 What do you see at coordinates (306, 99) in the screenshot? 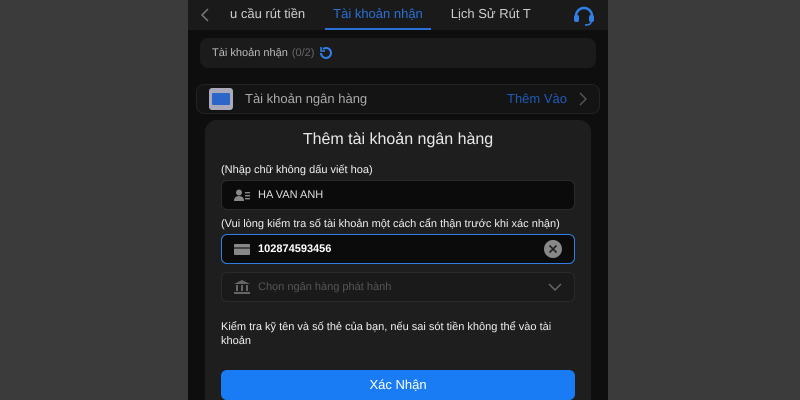
I see `bank-account-label: Tài khoản ngân hàng` at bounding box center [306, 99].